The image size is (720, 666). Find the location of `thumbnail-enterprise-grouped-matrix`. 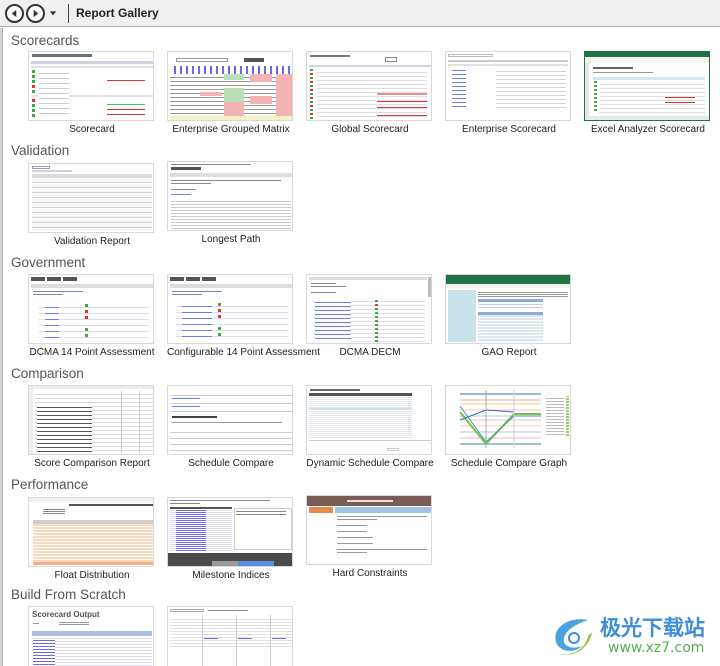

thumbnail-enterprise-grouped-matrix is located at coordinates (230, 86).